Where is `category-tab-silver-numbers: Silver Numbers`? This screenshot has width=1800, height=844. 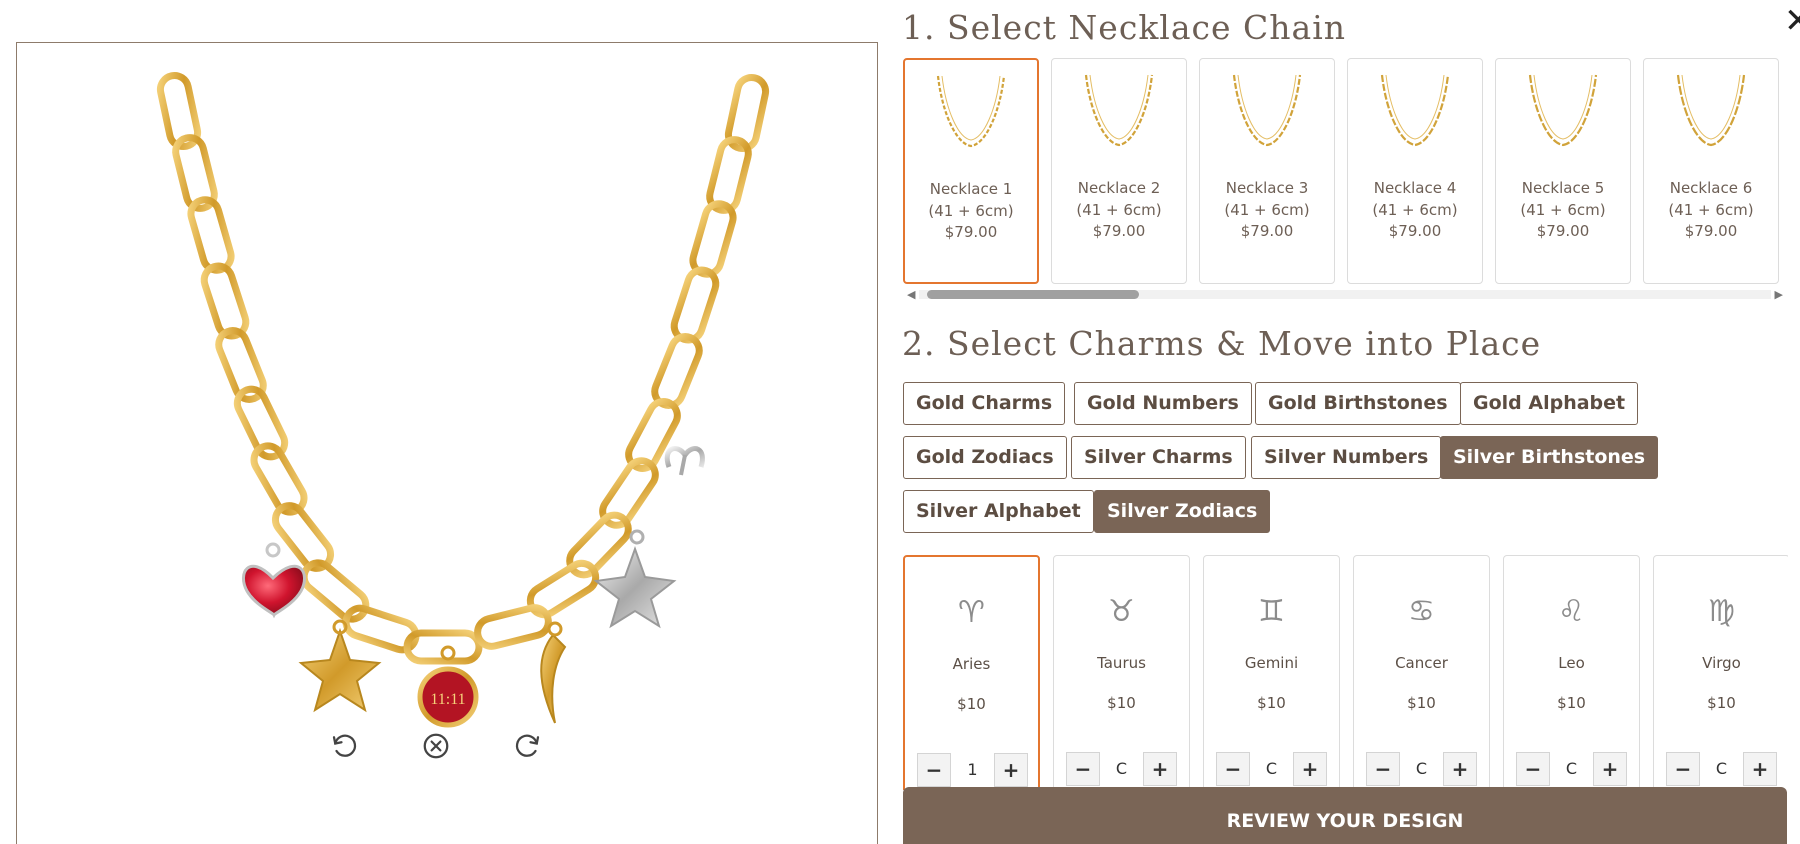
category-tab-silver-numbers: Silver Numbers is located at coordinates (1346, 457).